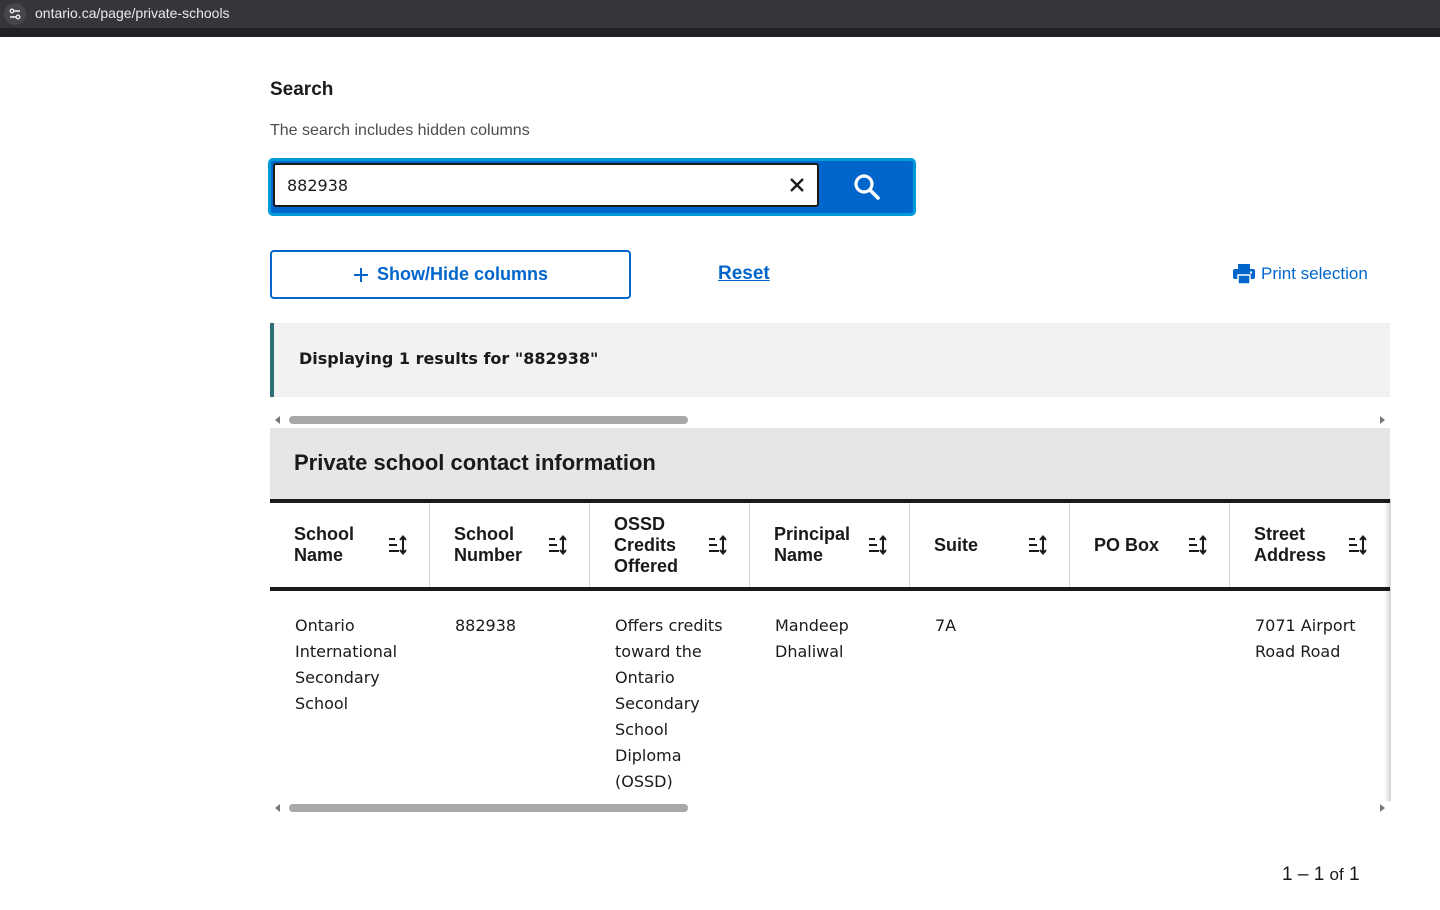 The width and height of the screenshot is (1440, 910). I want to click on site-settings-icon, so click(15, 14).